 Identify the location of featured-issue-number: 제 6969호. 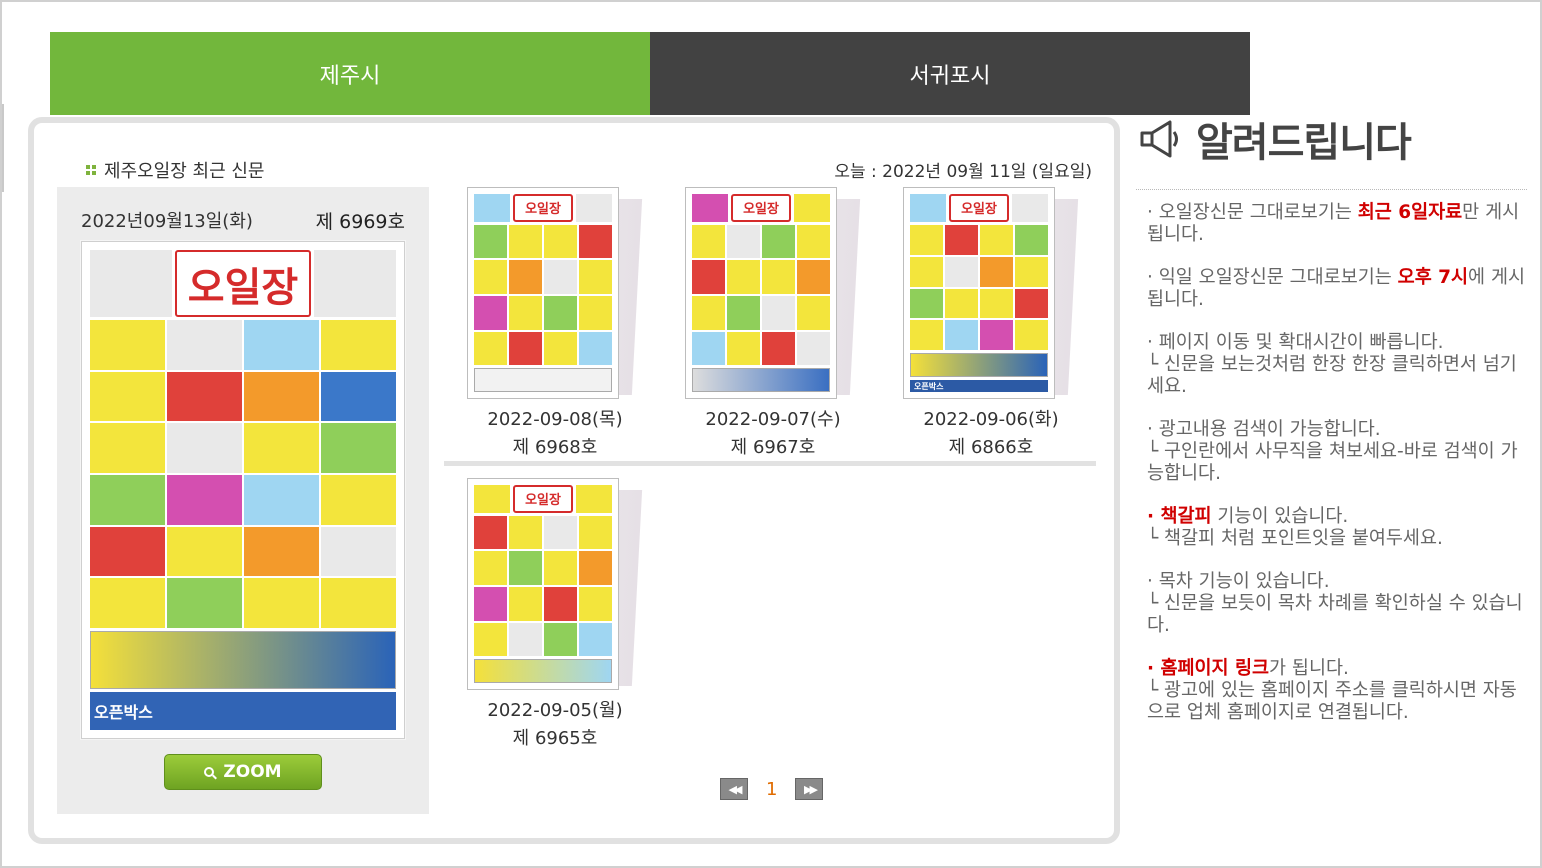
(360, 222).